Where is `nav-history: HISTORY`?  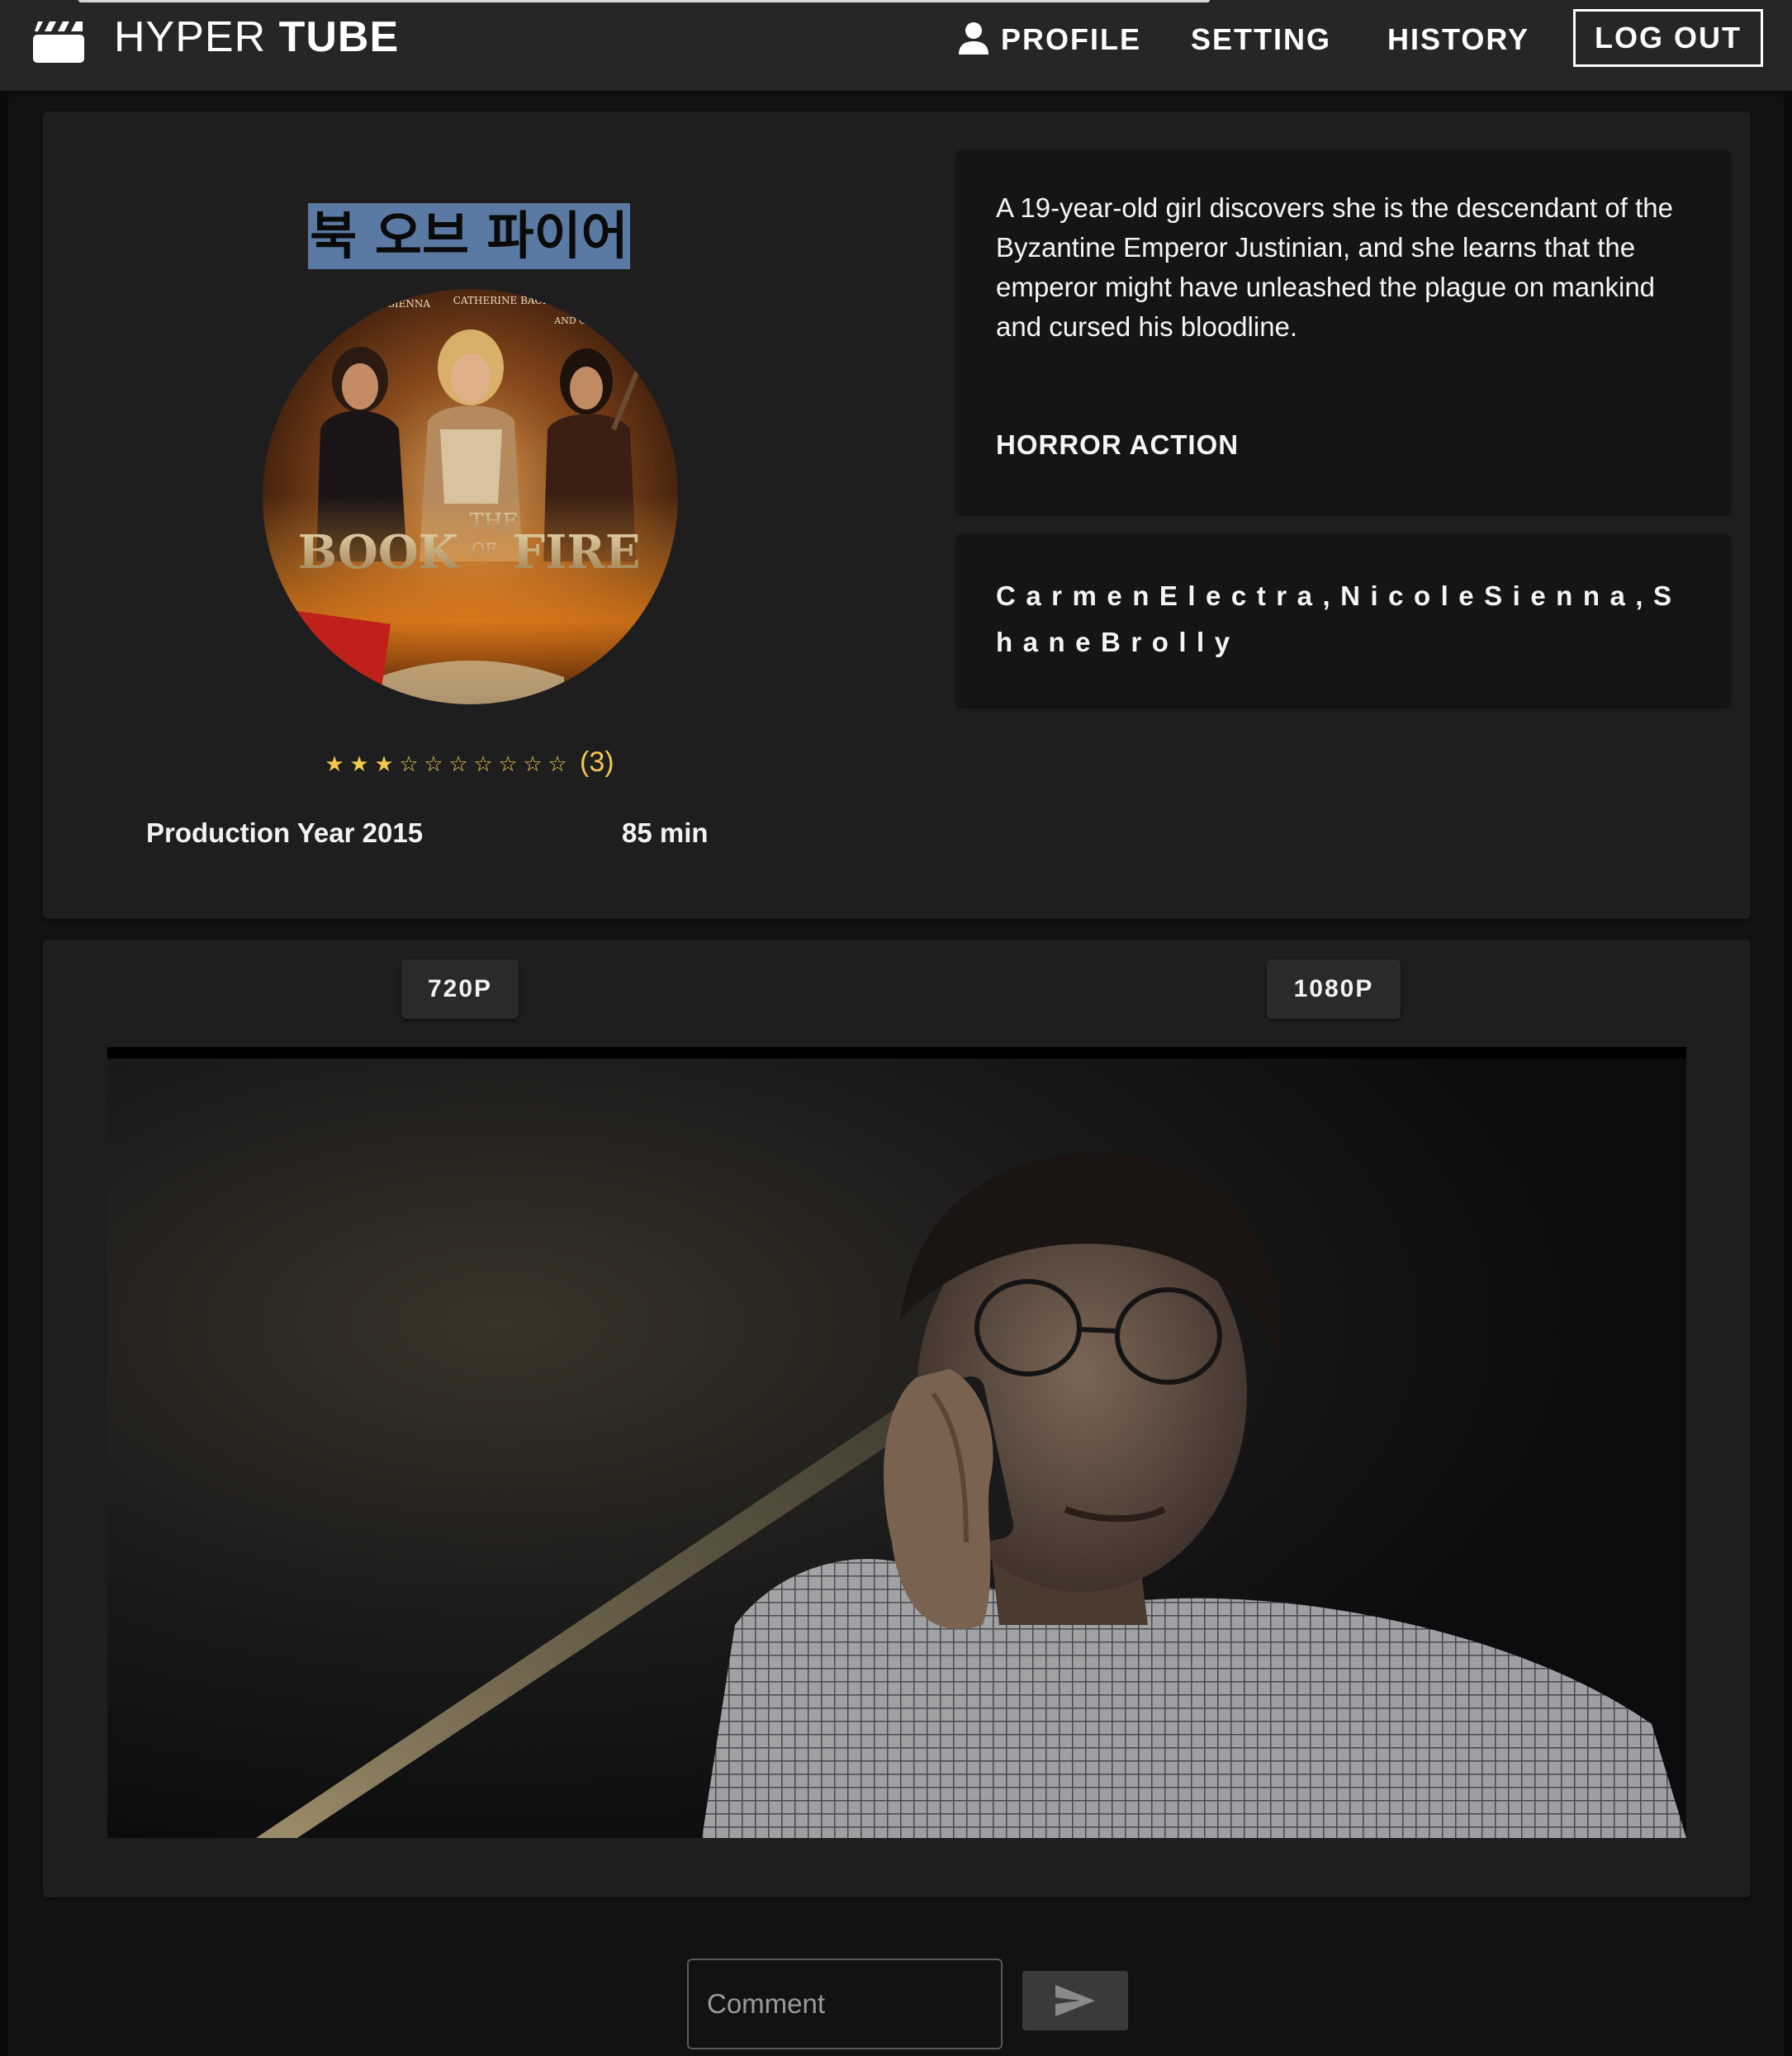 nav-history: HISTORY is located at coordinates (1458, 40).